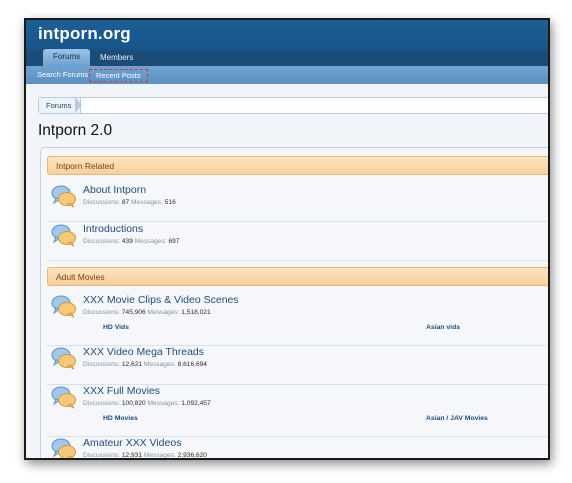 This screenshot has height=483, width=572. Describe the element at coordinates (75, 130) in the screenshot. I see `page-title: Intporn 2.0` at that location.